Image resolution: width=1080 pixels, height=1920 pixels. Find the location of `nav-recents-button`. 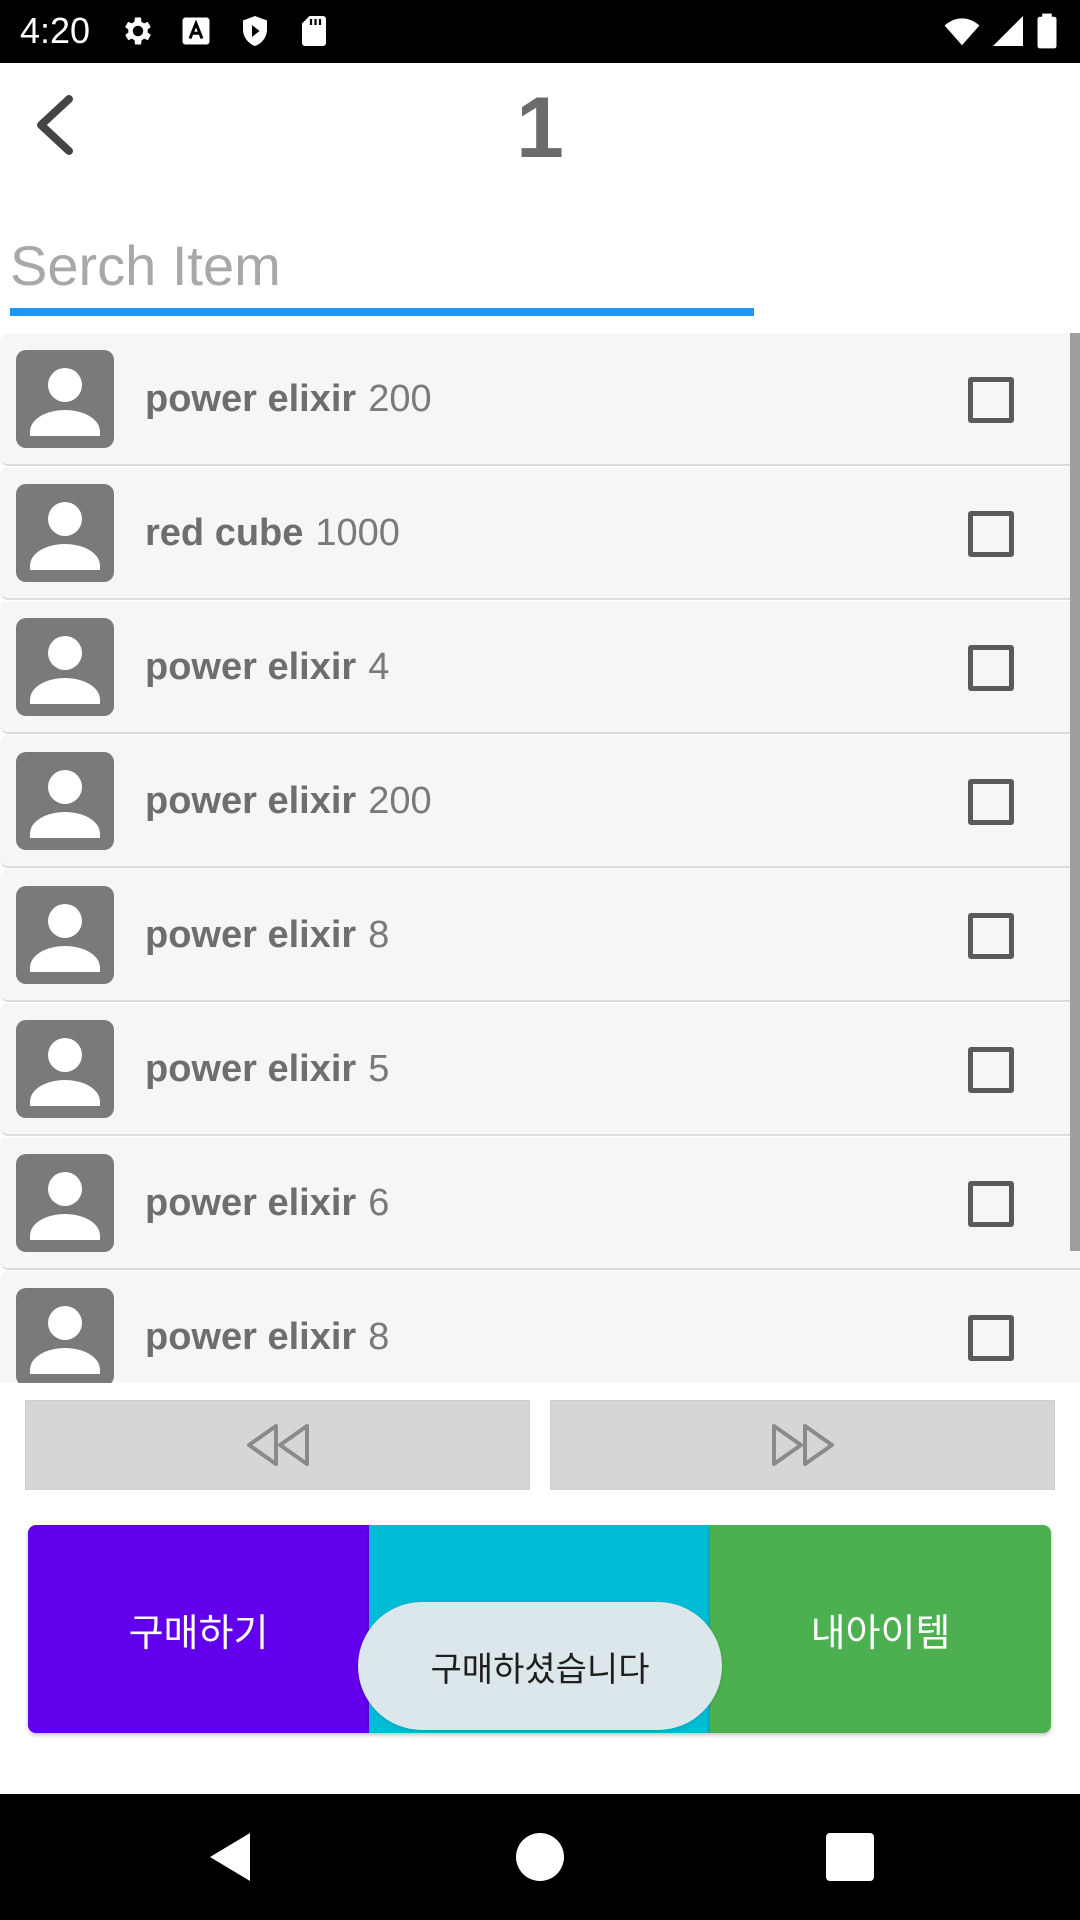

nav-recents-button is located at coordinates (850, 1857).